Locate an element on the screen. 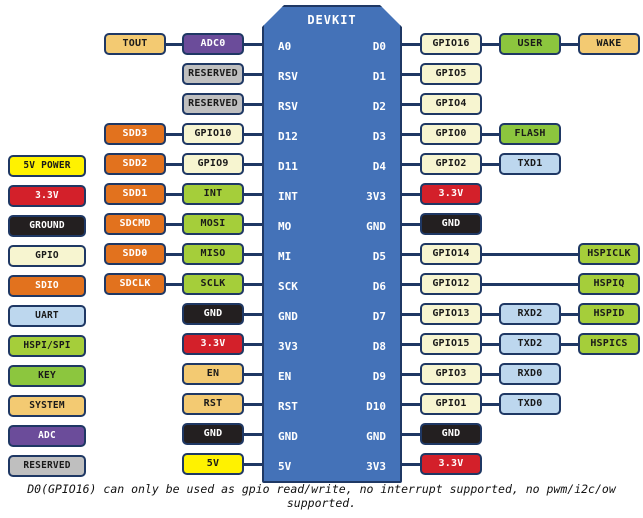  left-func-5v-14: 5V is located at coordinates (213, 464).